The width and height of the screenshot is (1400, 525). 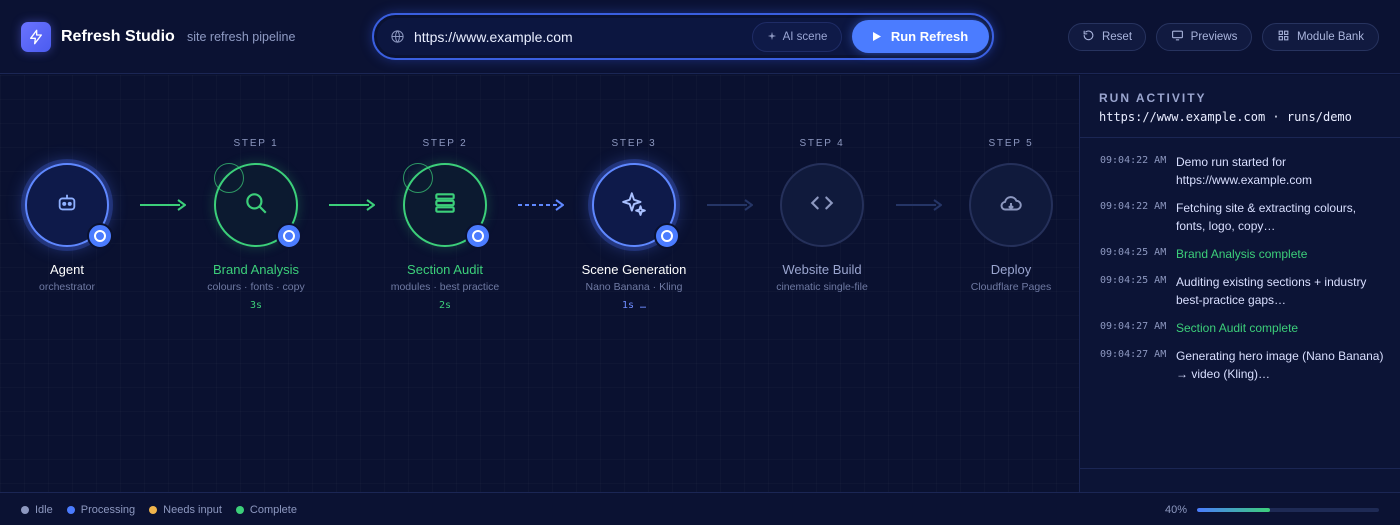 I want to click on step-title: Brand Analysis, so click(x=256, y=269).